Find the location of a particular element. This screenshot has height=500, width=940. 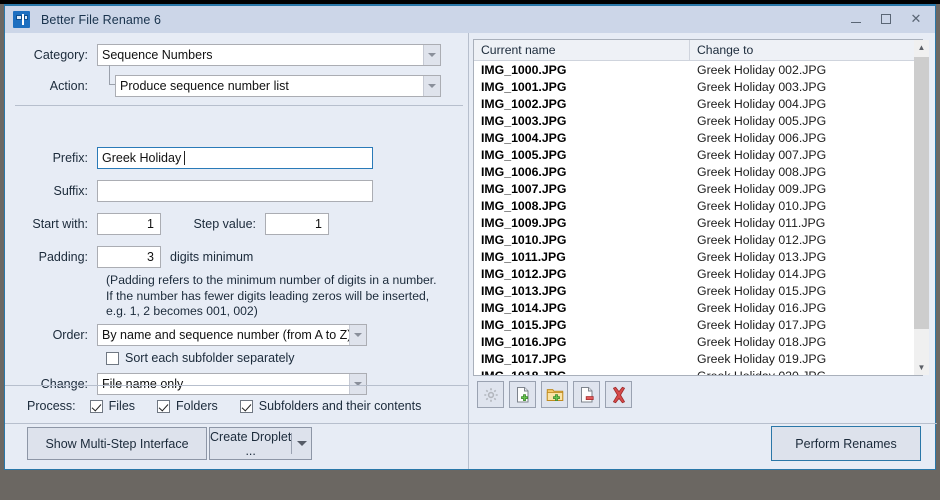

cell-change-to: Greek Holiday 002.JPG is located at coordinates (762, 69).